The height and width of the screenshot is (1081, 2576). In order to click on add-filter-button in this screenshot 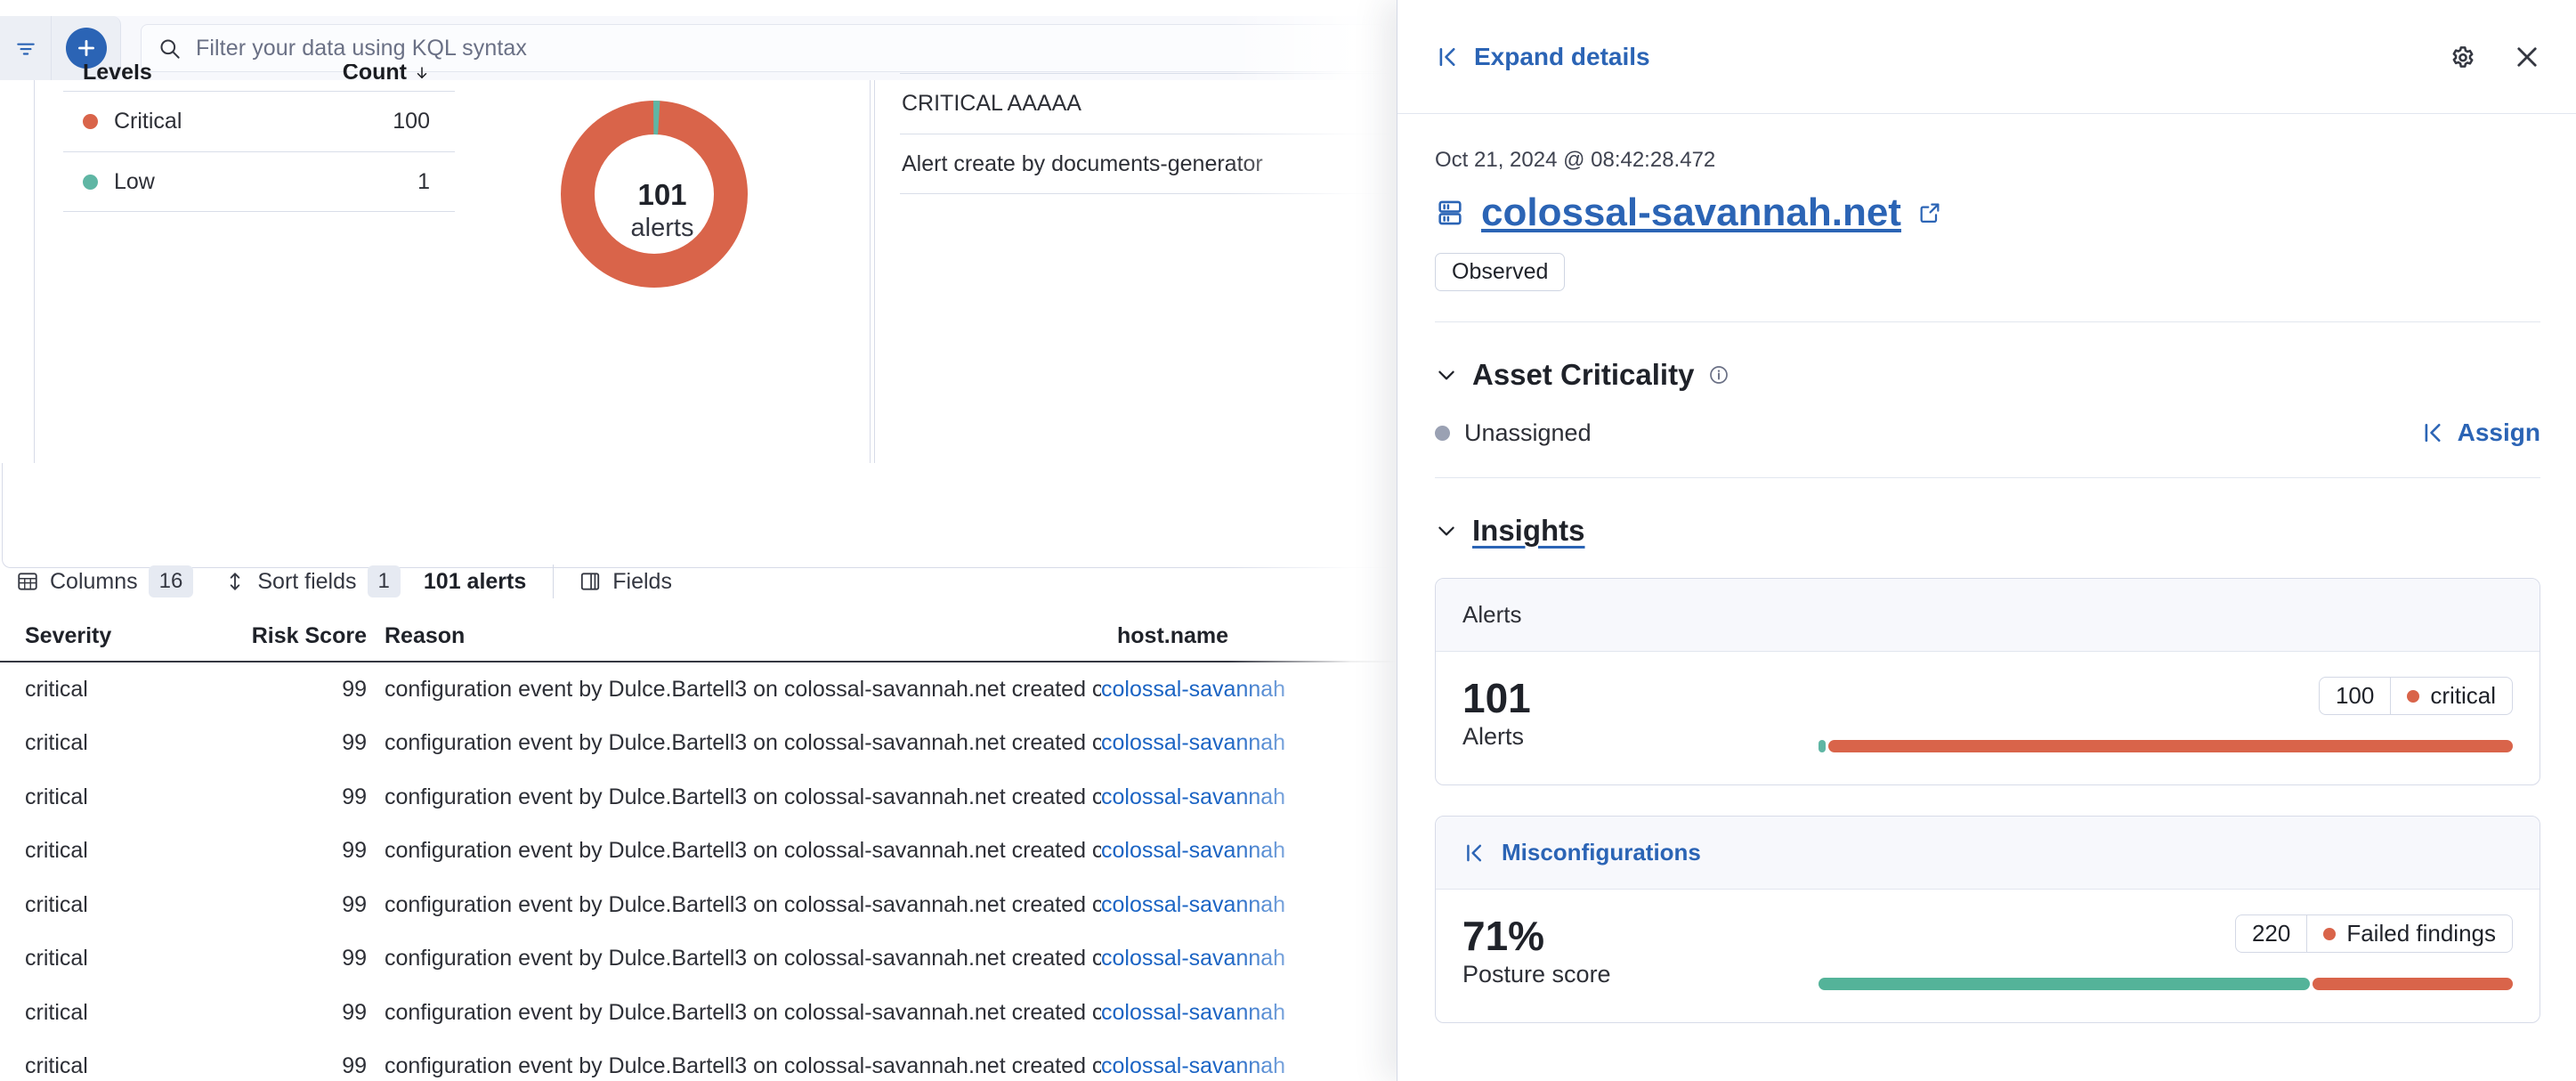, I will do `click(86, 48)`.